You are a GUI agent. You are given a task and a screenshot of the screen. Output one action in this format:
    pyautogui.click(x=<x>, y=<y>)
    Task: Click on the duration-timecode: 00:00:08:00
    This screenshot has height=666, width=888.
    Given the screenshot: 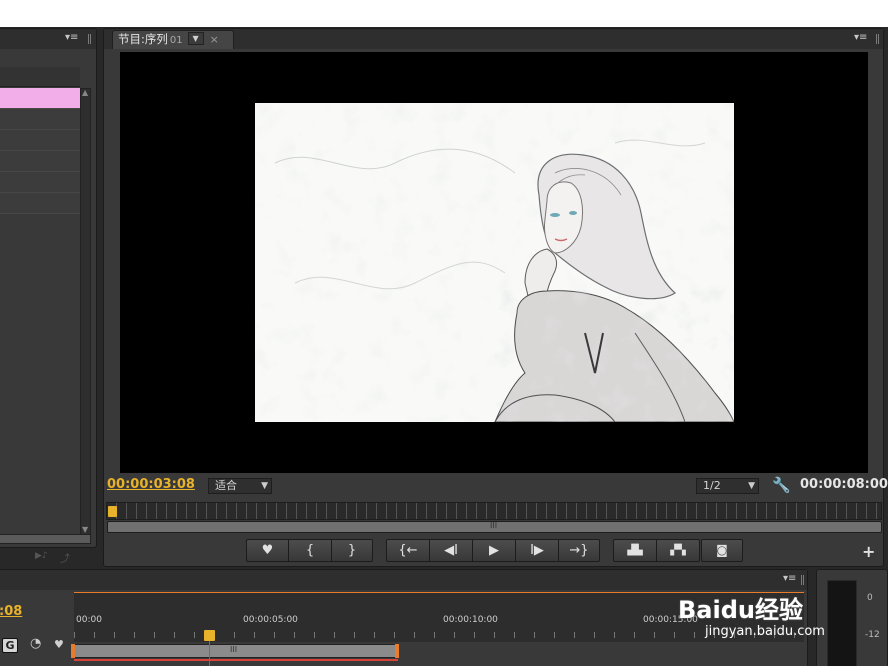 What is the action you would take?
    pyautogui.click(x=844, y=484)
    